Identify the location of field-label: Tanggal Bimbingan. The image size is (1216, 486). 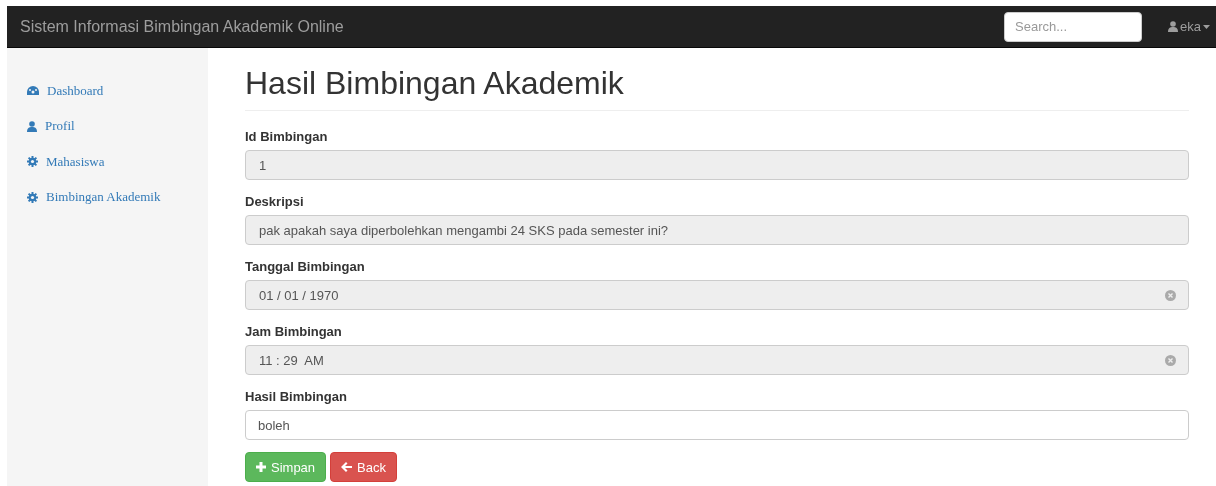
(305, 266).